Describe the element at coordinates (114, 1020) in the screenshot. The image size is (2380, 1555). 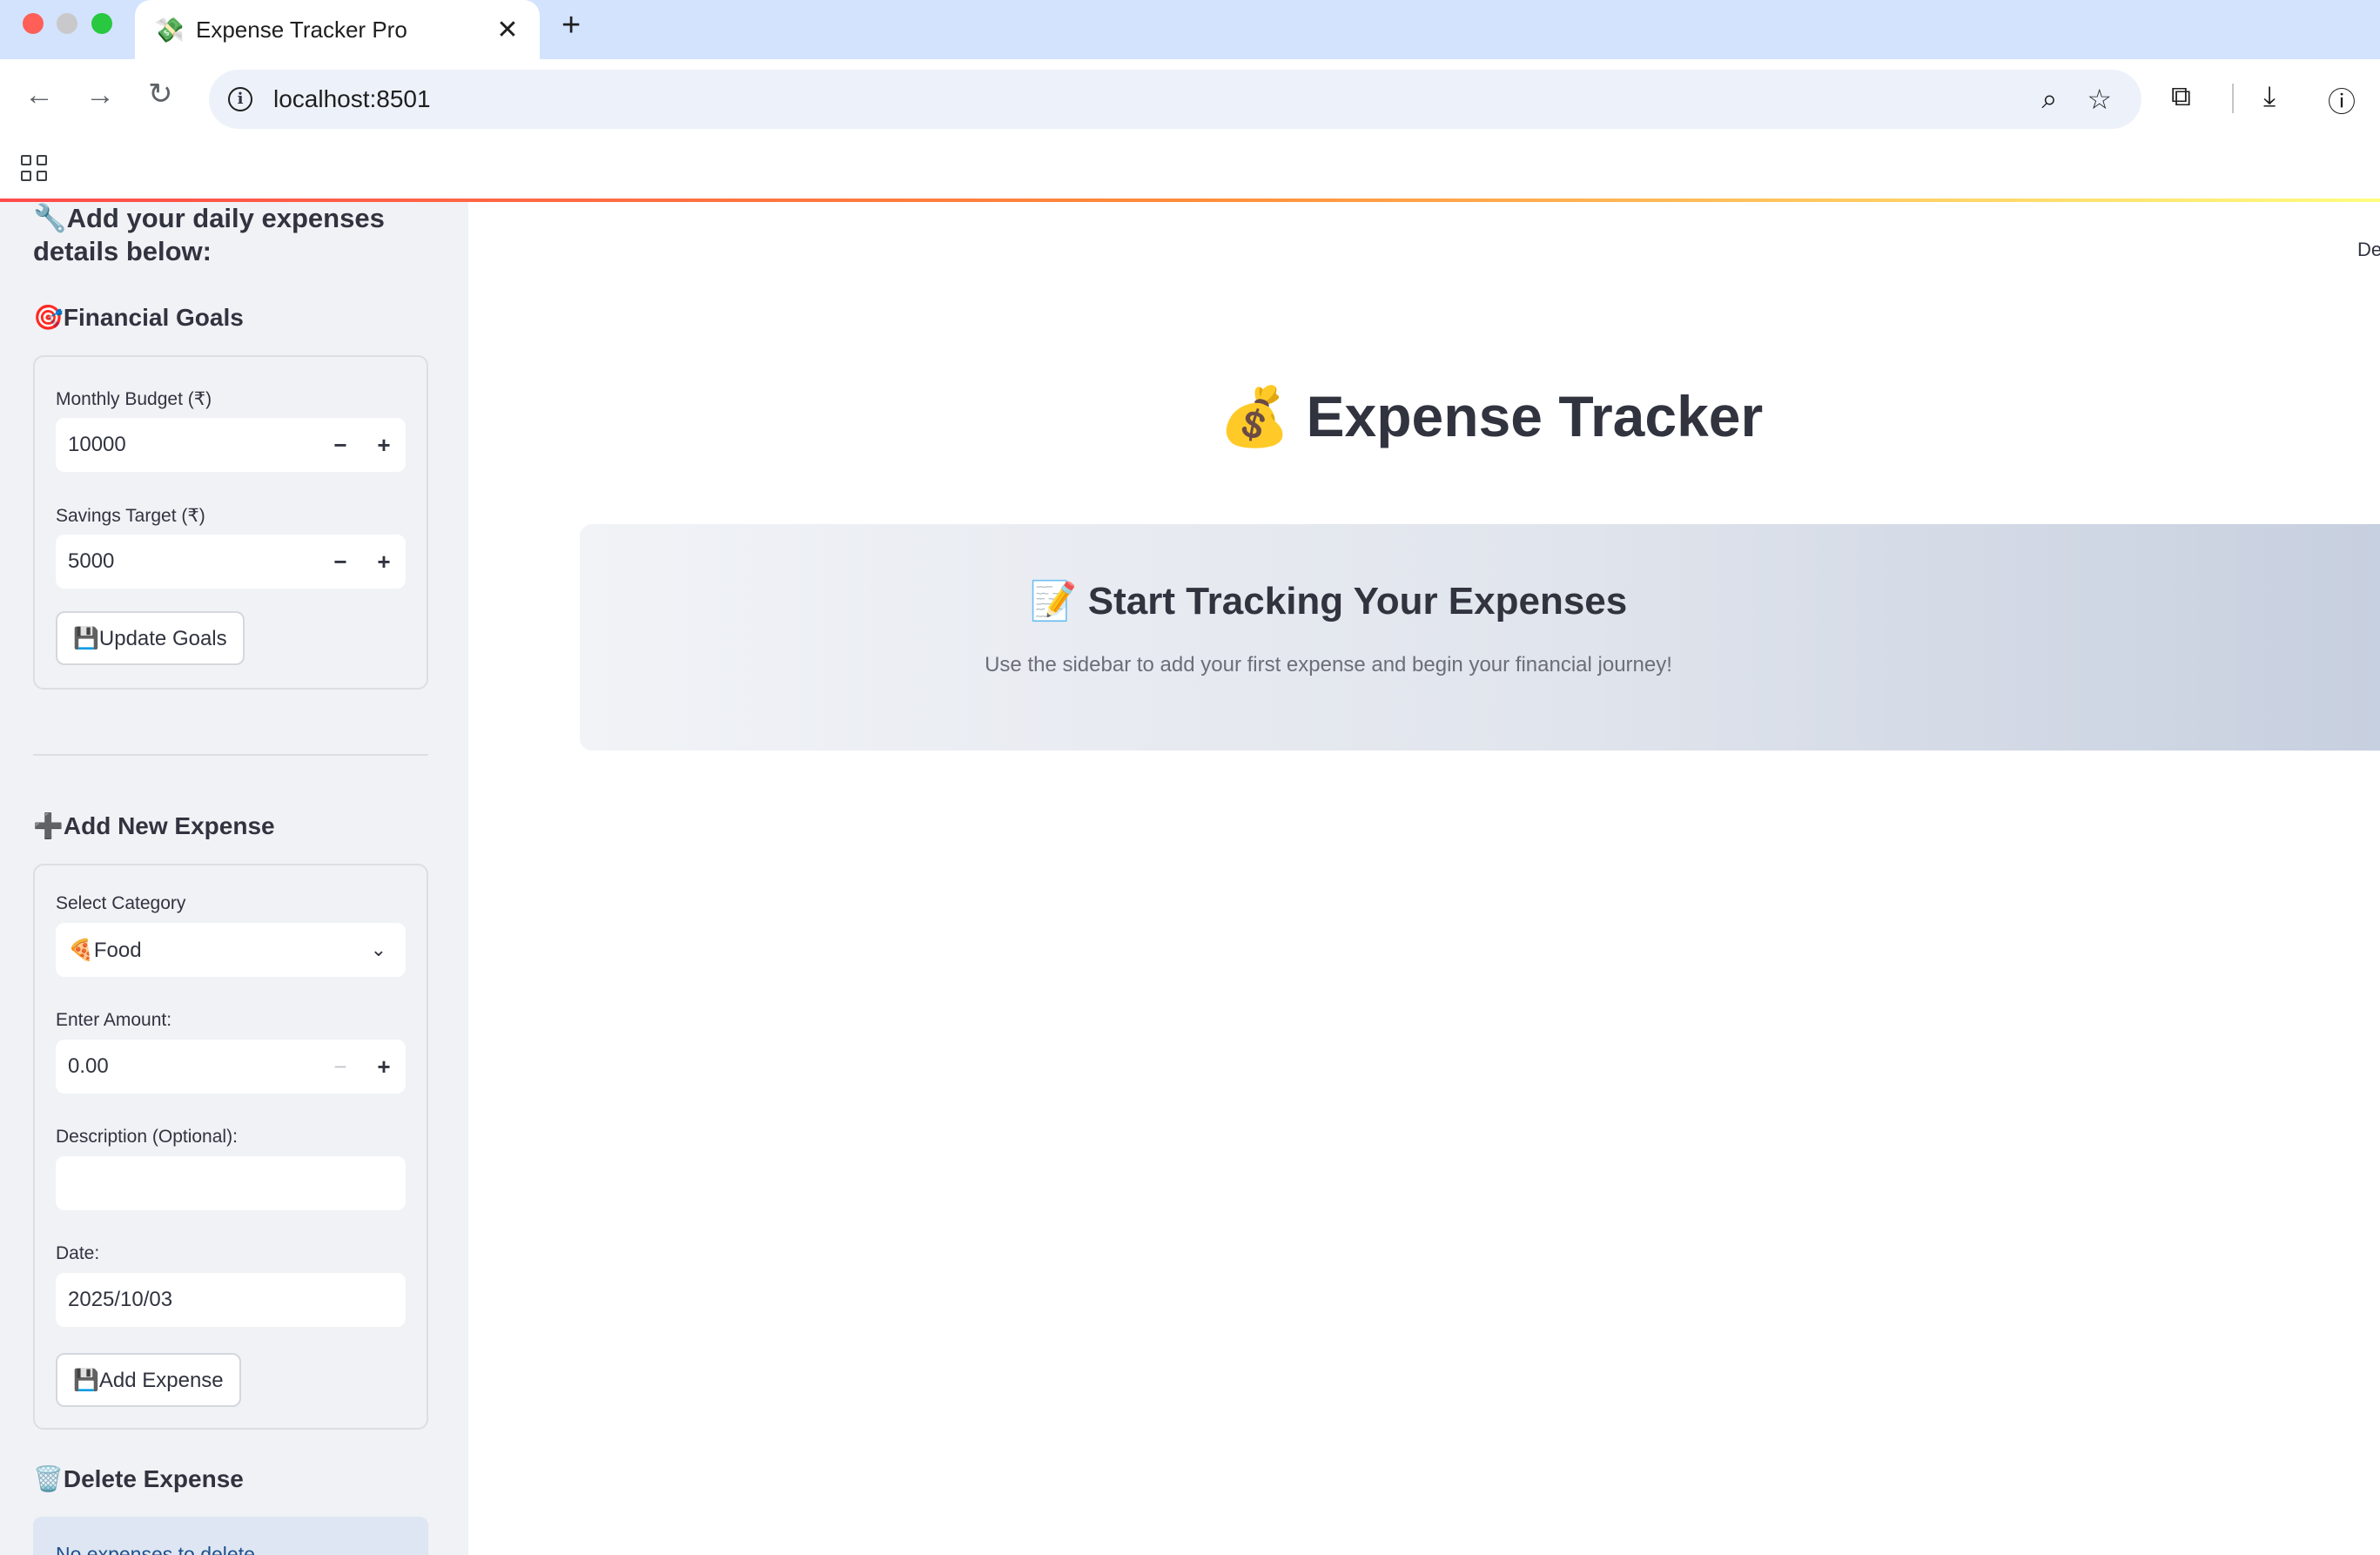
I see `amount-label: Enter Amount:` at that location.